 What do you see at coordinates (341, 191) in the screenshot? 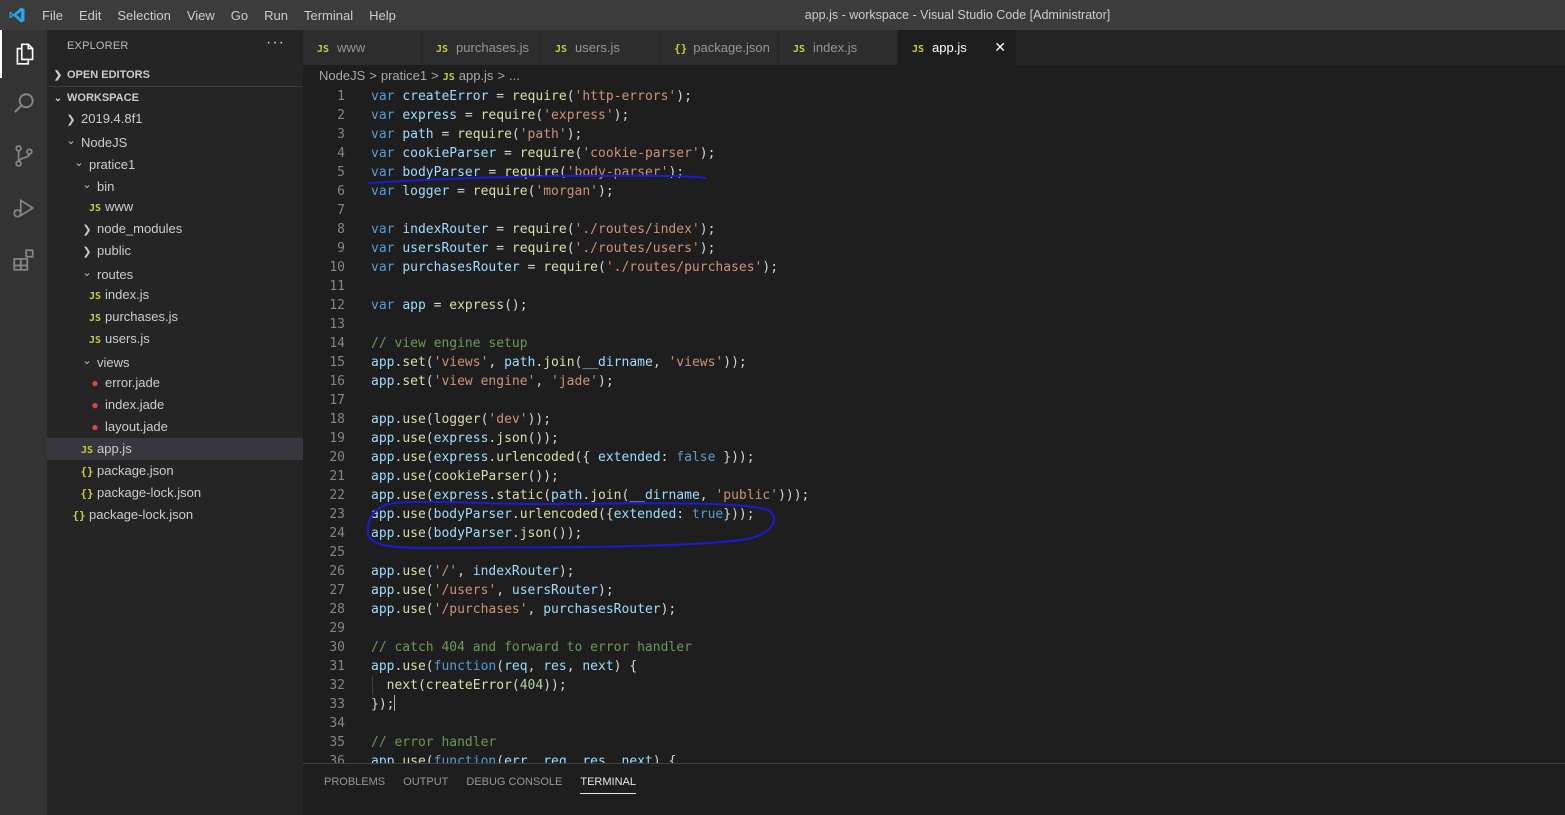
I see `line-number: 6` at bounding box center [341, 191].